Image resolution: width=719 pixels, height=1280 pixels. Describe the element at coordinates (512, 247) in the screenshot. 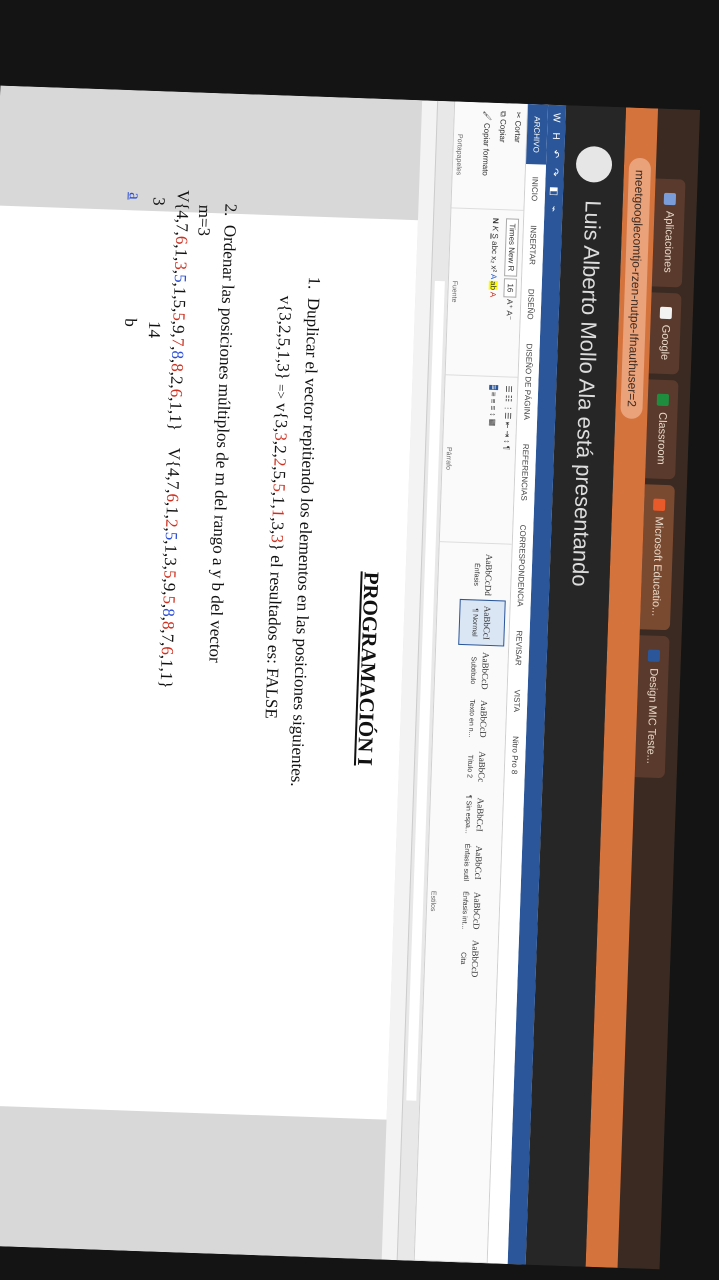

I see `font-name-select: Times New R` at that location.